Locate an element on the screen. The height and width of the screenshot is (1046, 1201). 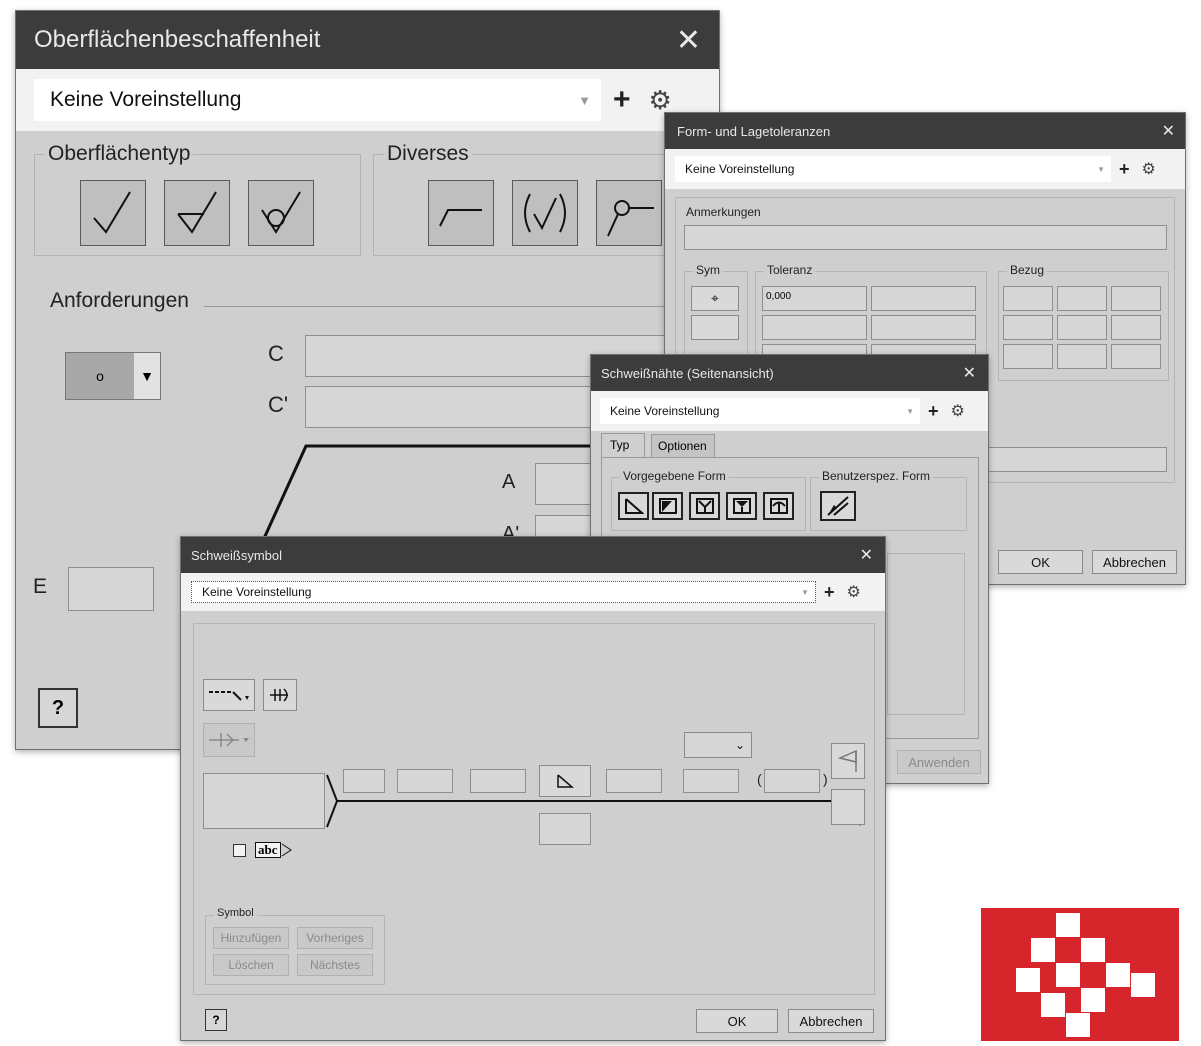
all-around-button is located at coordinates (629, 213).